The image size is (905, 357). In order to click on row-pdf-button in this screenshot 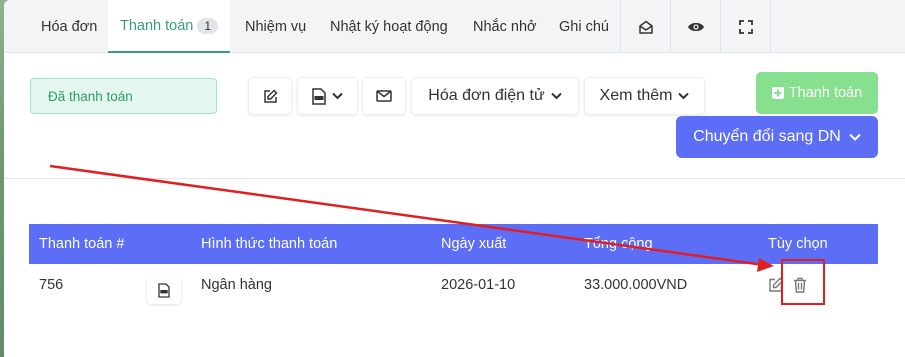, I will do `click(164, 290)`.